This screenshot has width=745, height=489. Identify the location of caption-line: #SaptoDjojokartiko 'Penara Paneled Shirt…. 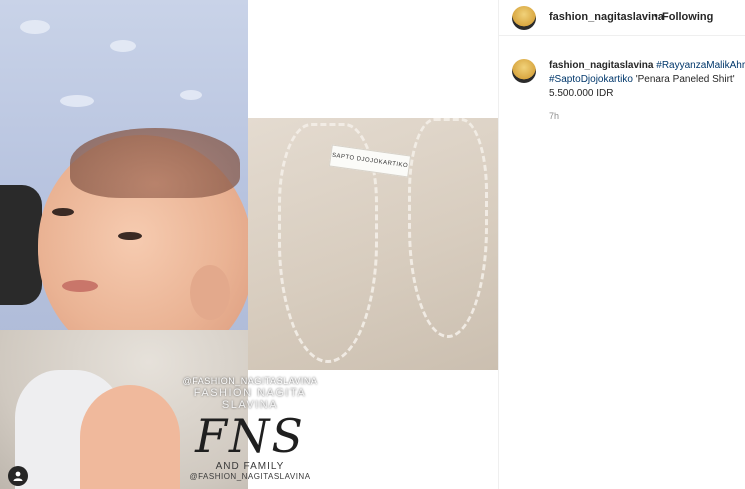
(647, 80).